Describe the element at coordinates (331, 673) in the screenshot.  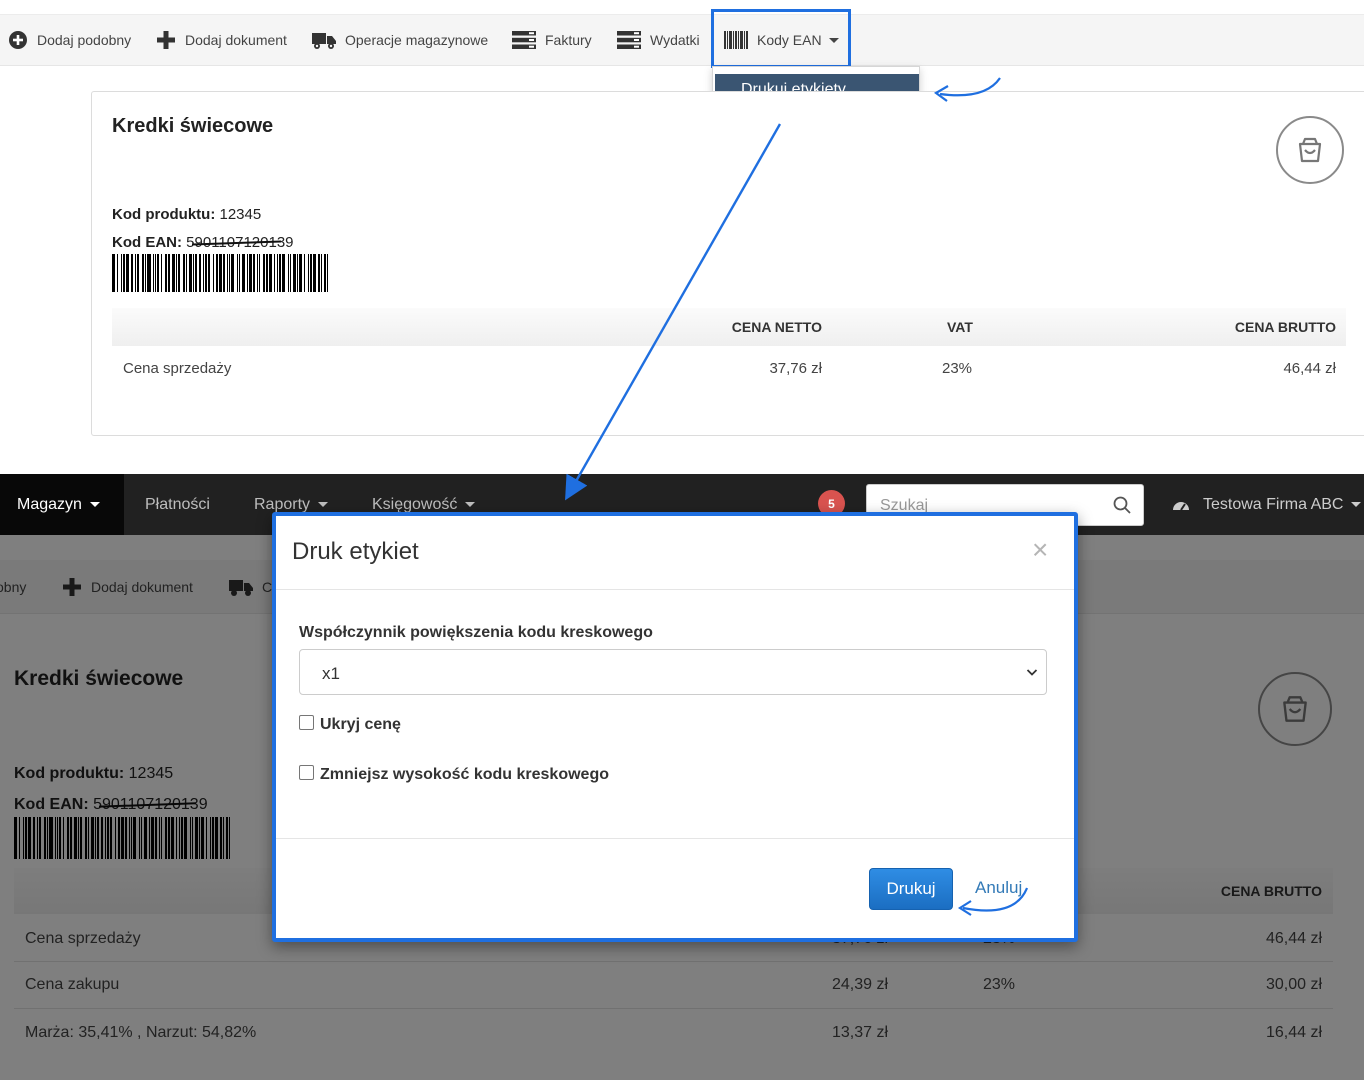
I see `scale-select-value: x1` at that location.